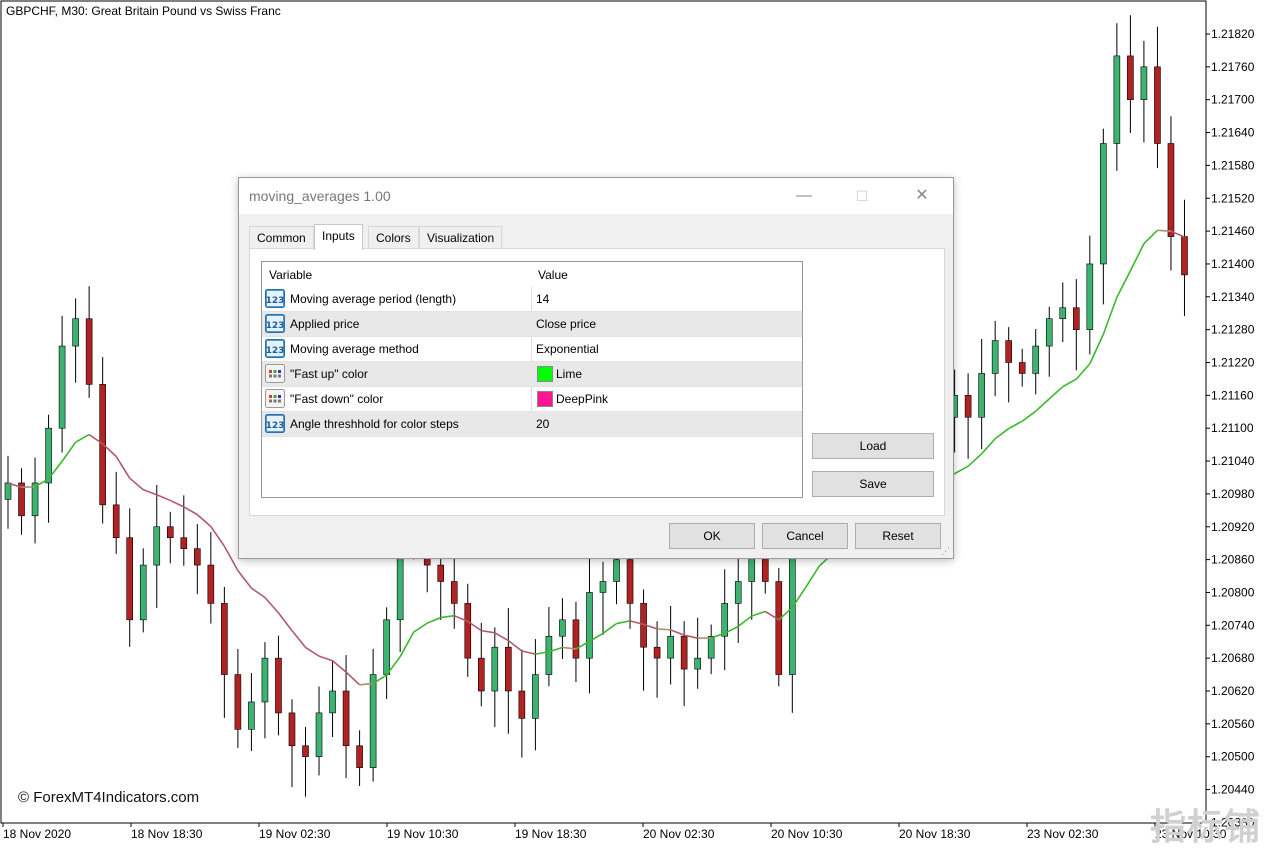 The height and width of the screenshot is (850, 1273). What do you see at coordinates (922, 196) in the screenshot?
I see `close-button: ✕` at bounding box center [922, 196].